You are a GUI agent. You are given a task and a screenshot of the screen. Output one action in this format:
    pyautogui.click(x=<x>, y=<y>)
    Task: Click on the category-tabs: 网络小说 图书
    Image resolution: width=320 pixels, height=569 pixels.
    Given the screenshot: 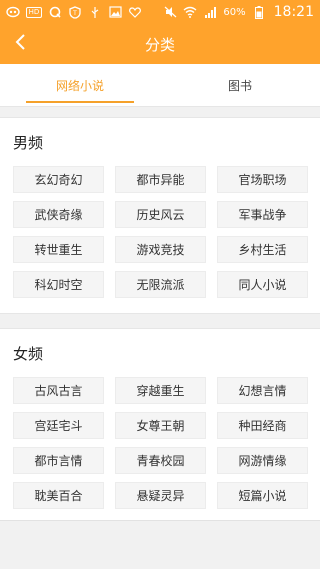 What is the action you would take?
    pyautogui.click(x=160, y=85)
    